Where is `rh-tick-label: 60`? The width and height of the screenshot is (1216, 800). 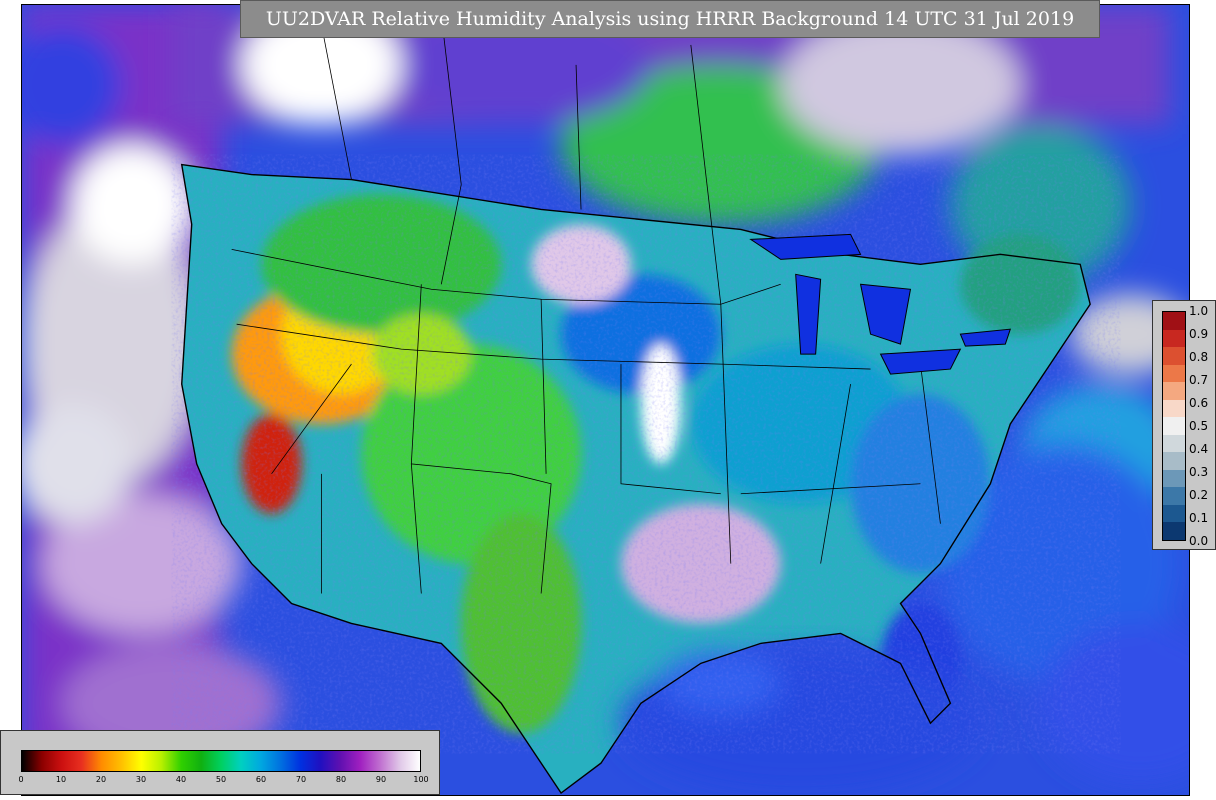
rh-tick-label: 60 is located at coordinates (261, 779).